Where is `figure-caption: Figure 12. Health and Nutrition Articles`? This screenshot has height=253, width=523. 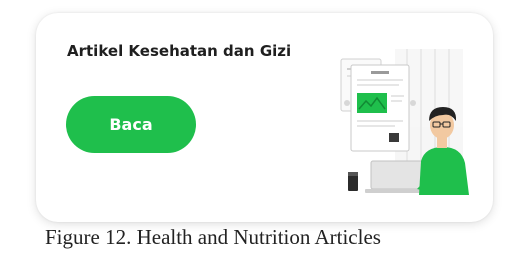
figure-caption: Figure 12. Health and Nutrition Articles is located at coordinates (213, 237).